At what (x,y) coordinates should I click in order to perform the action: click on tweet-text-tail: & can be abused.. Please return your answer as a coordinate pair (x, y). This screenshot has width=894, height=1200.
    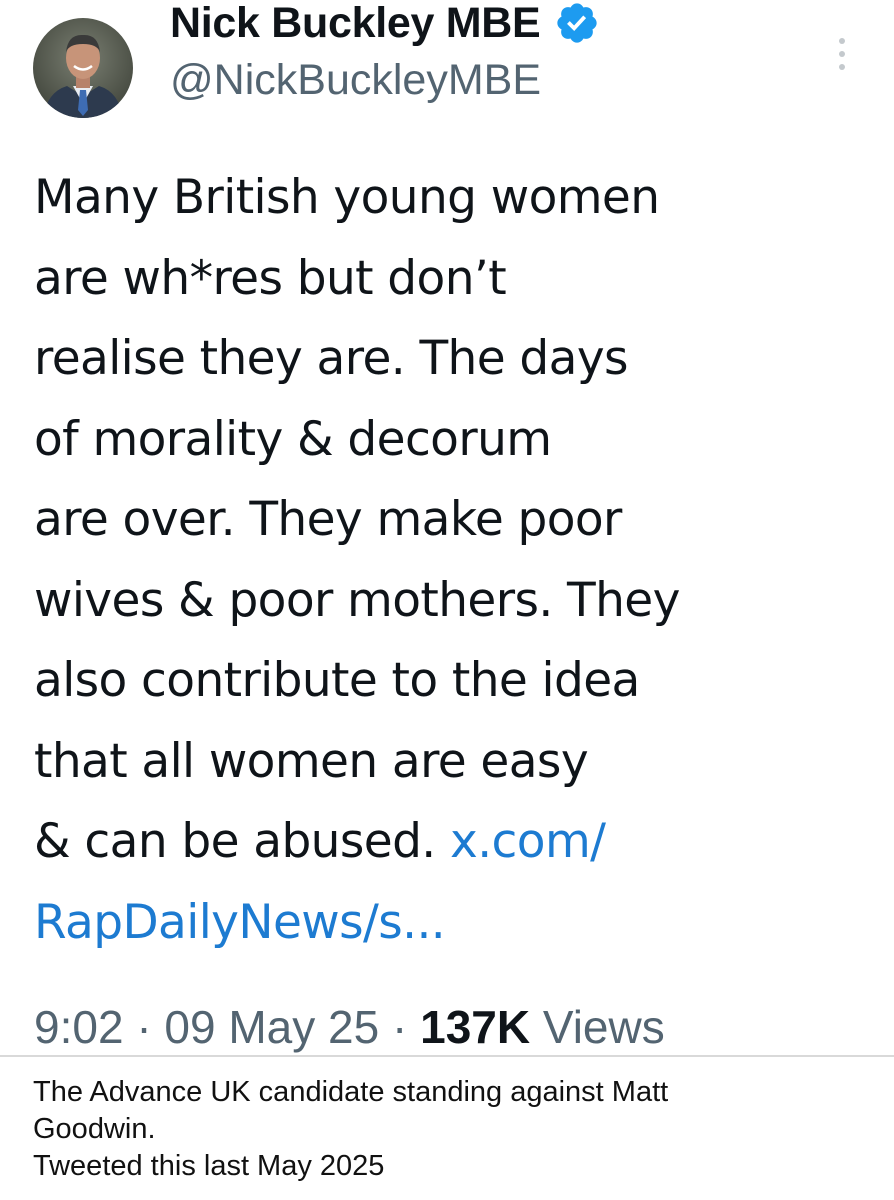
    Looking at the image, I should click on (242, 841).